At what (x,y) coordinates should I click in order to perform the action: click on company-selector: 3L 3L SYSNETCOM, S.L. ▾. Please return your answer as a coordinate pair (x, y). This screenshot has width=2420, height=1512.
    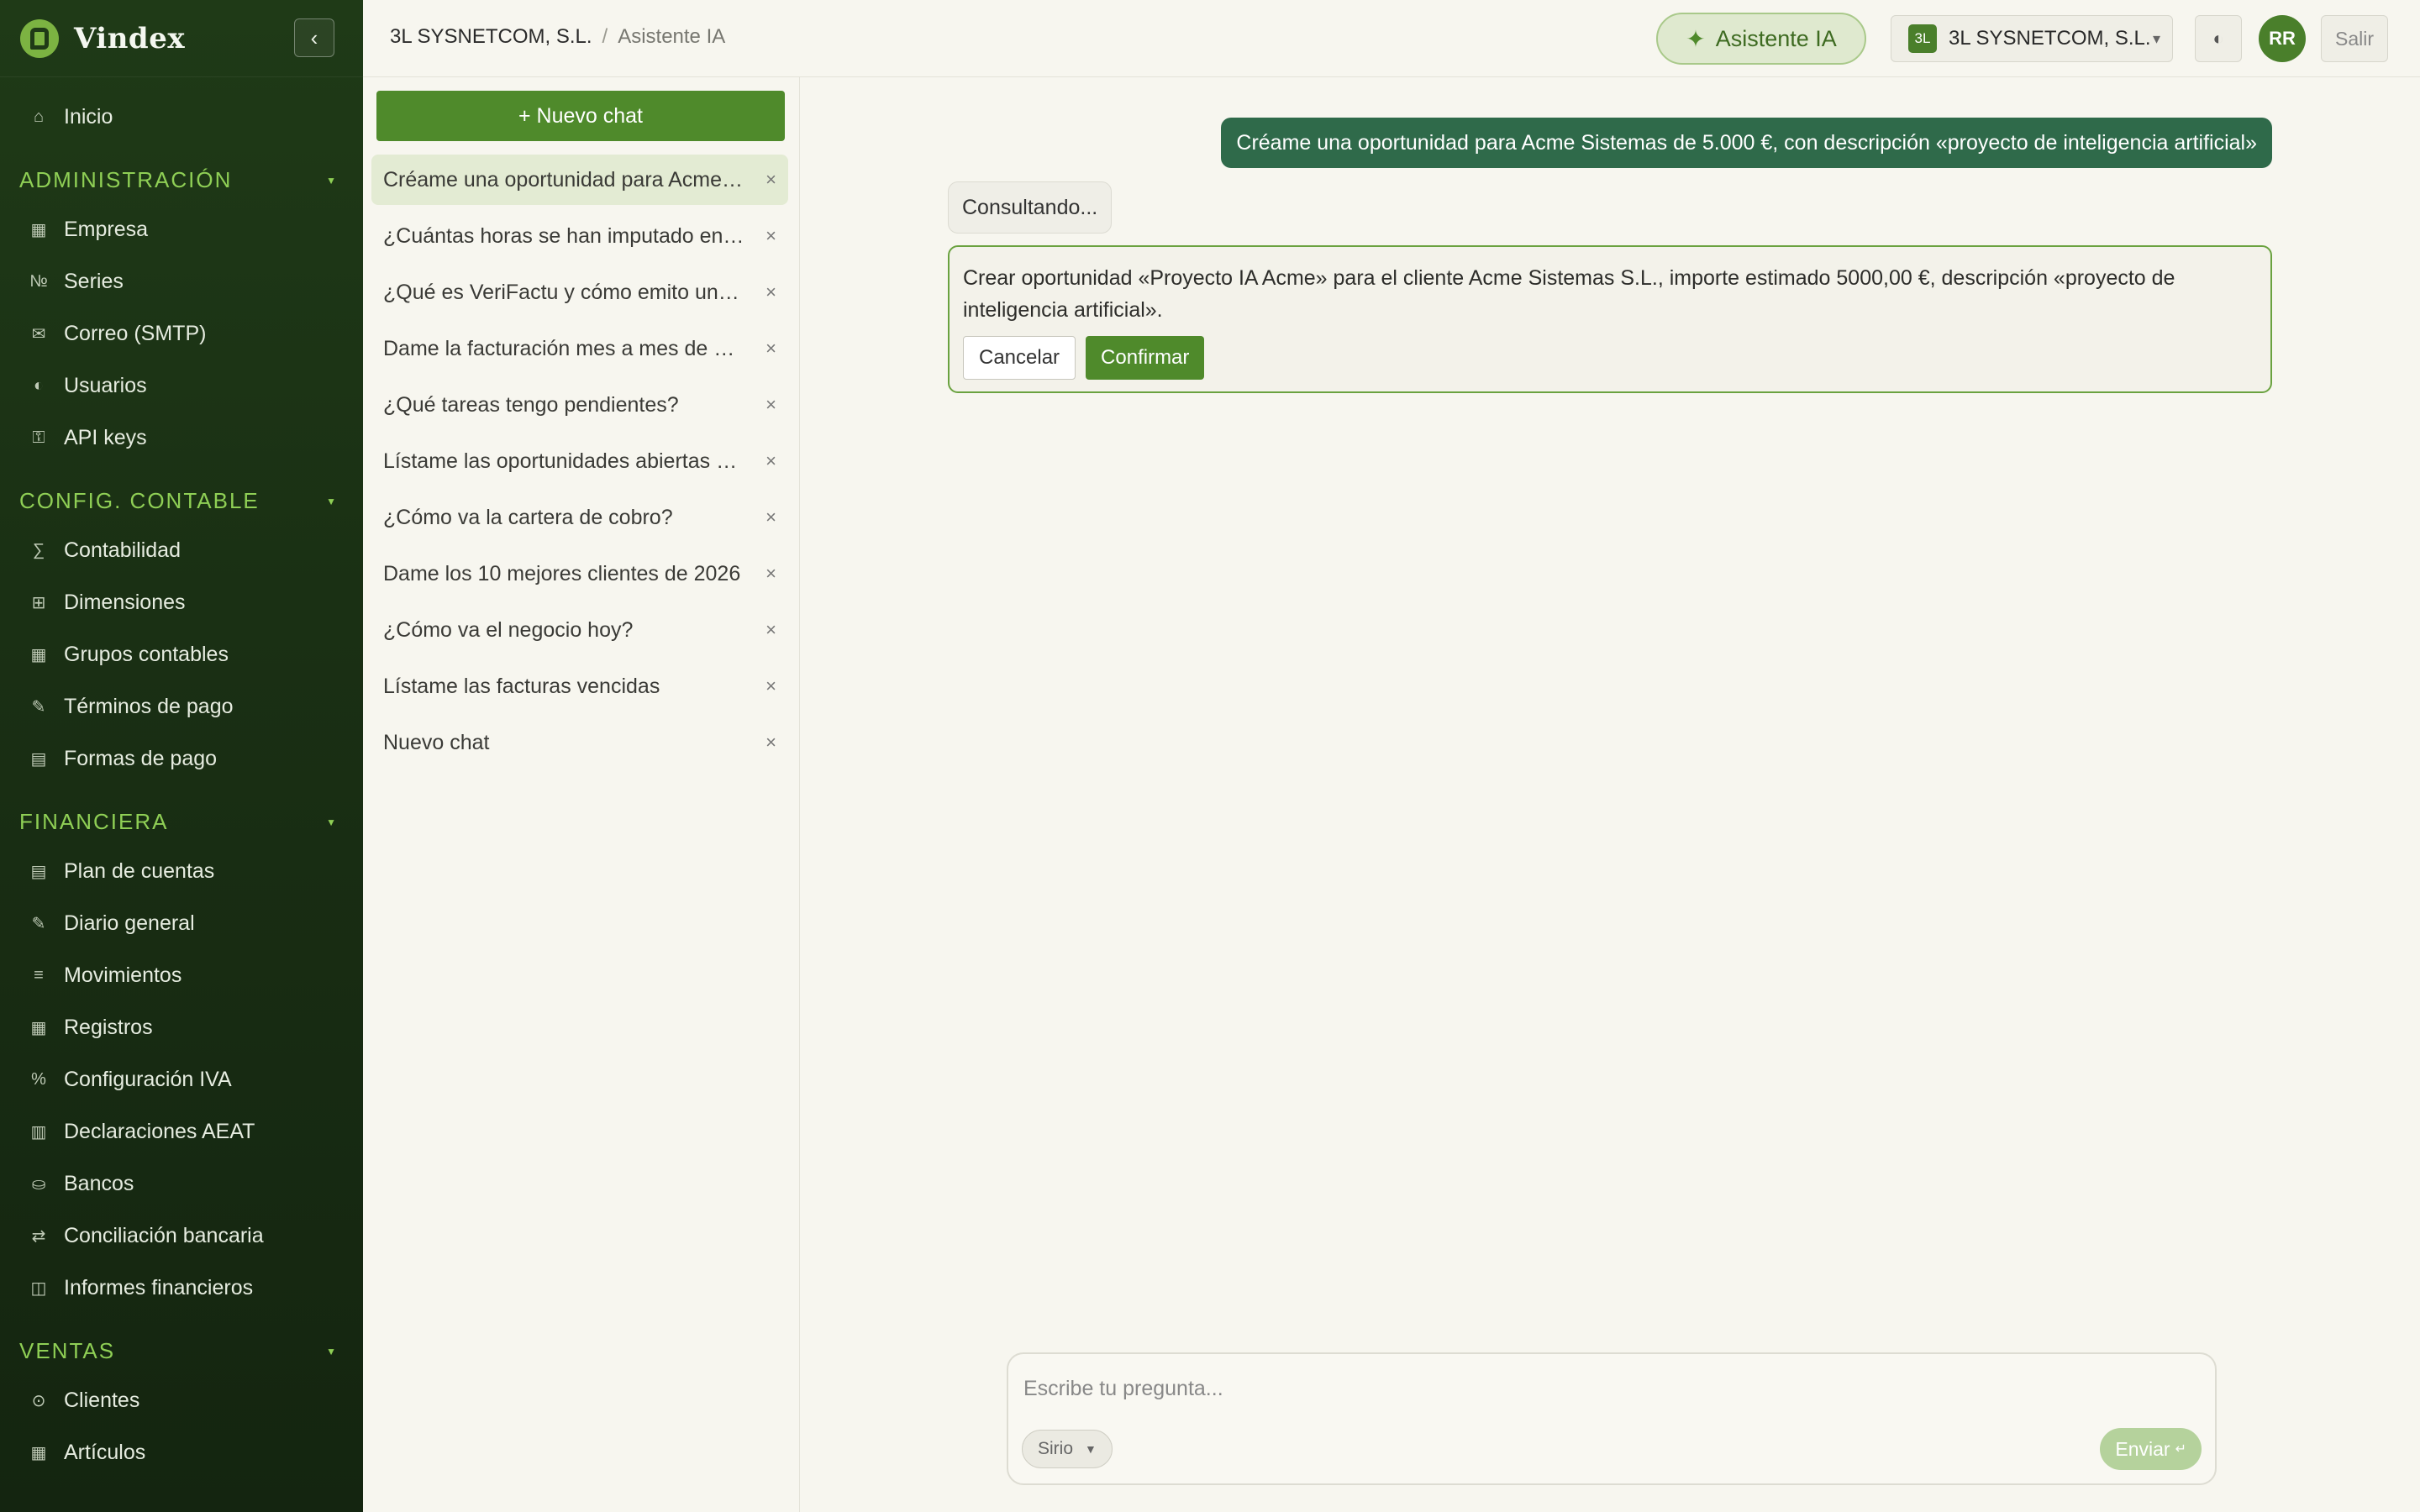
    Looking at the image, I should click on (2032, 38).